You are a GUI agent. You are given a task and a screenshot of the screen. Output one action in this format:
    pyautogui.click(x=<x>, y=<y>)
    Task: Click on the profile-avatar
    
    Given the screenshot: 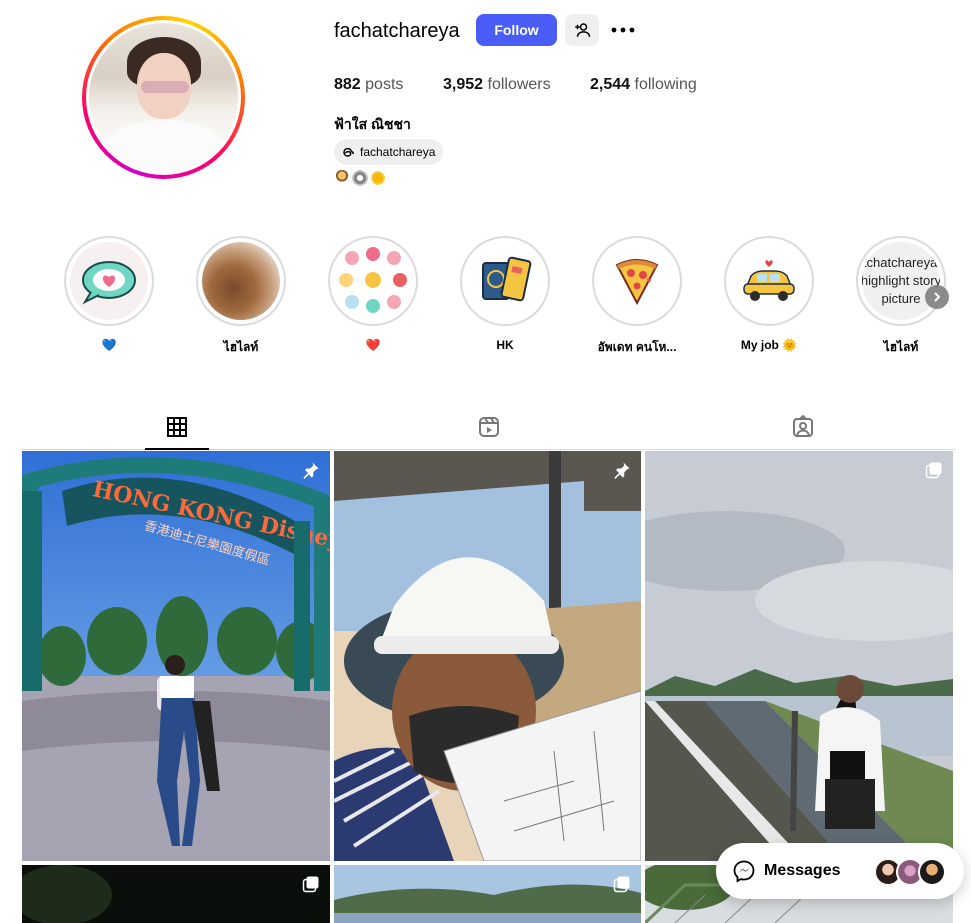 What is the action you would take?
    pyautogui.click(x=163, y=97)
    